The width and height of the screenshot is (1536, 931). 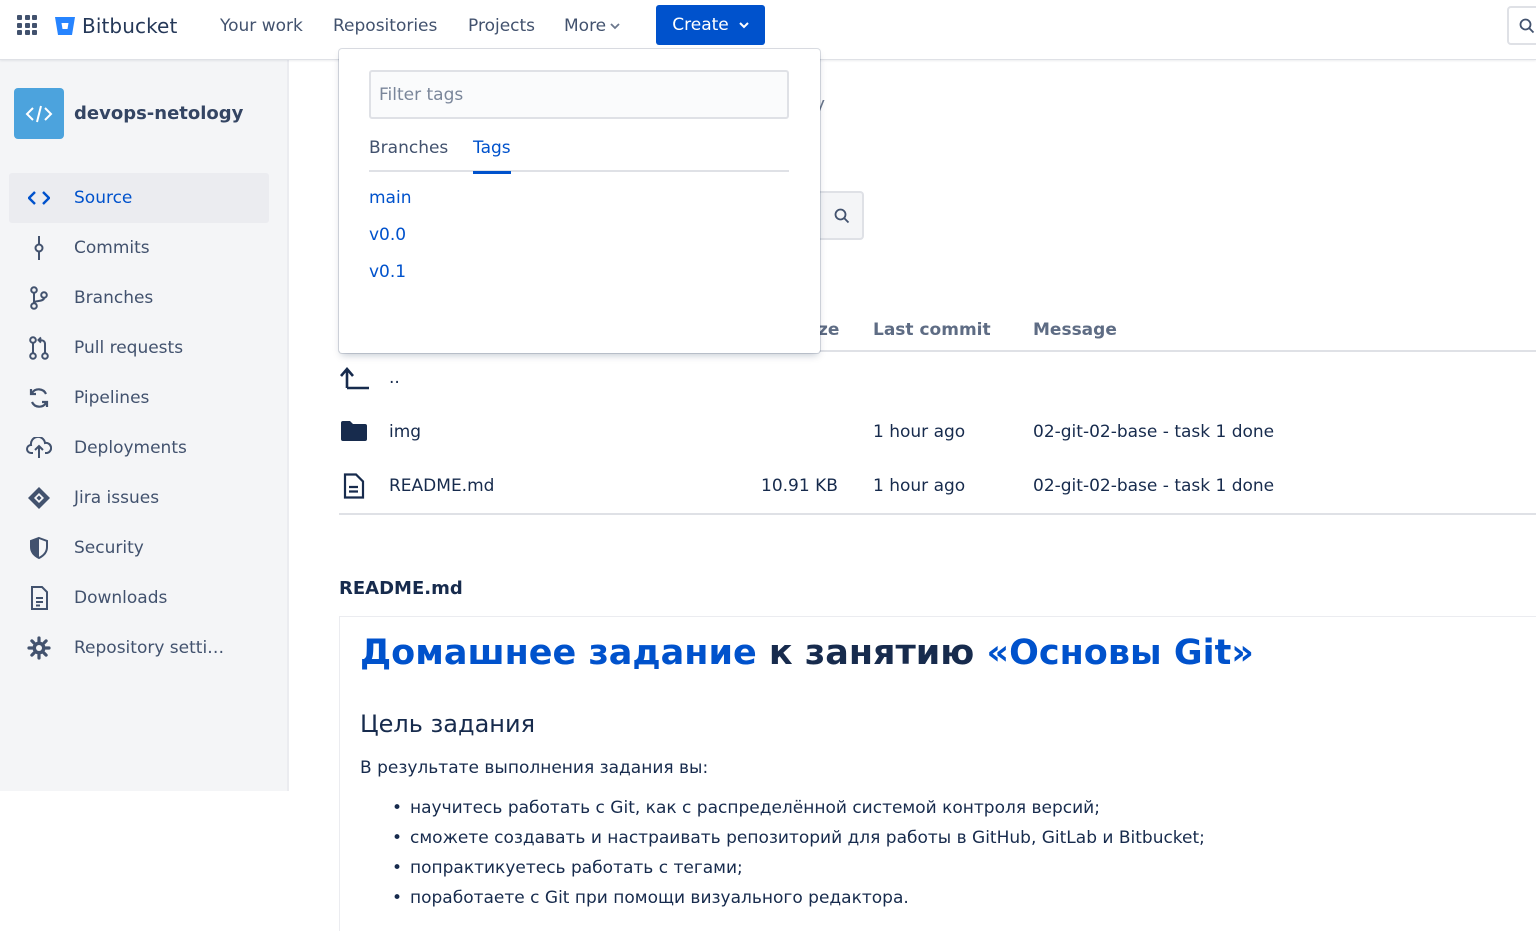 I want to click on readme-heading: Домашнее задание к занятию «Основы Git», so click(x=807, y=653).